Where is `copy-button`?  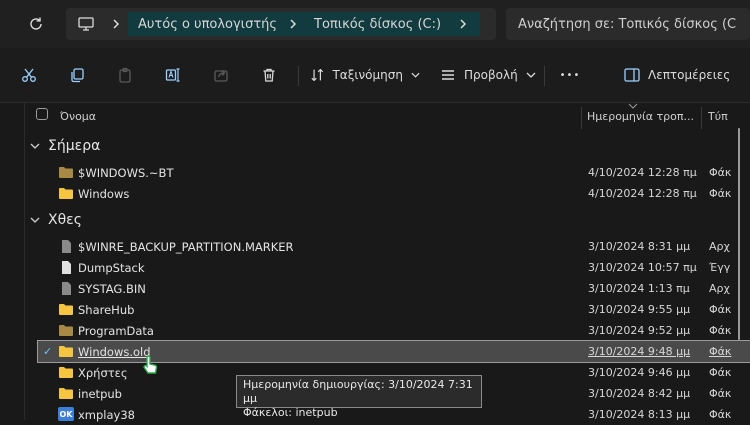
copy-button is located at coordinates (77, 75).